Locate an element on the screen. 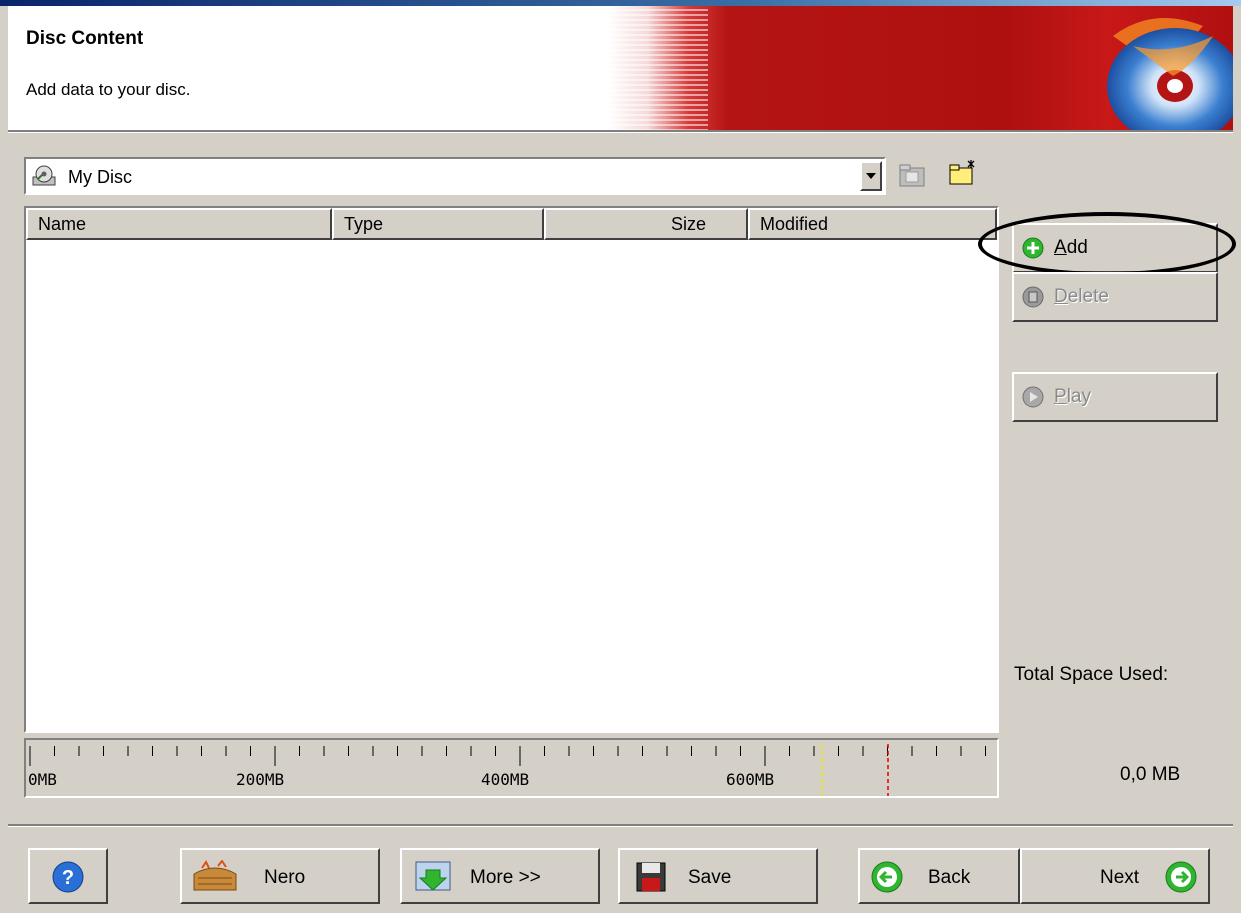  help-icon: ? is located at coordinates (68, 877).